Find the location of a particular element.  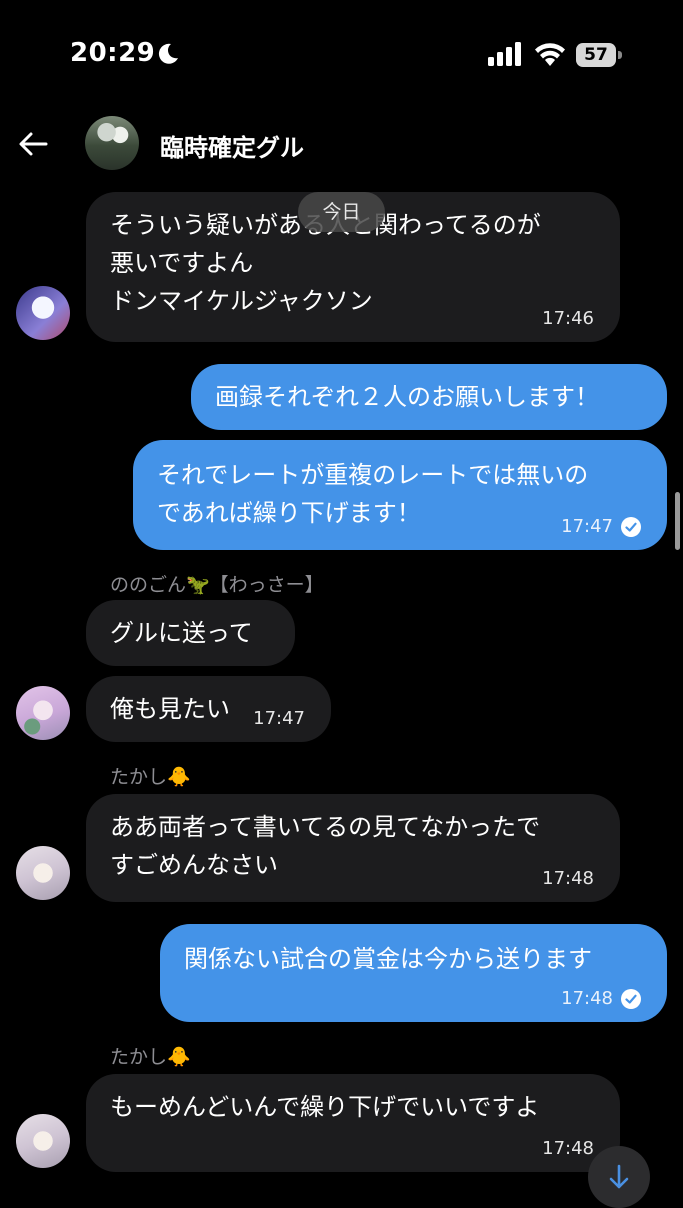

battery-icon: 57 is located at coordinates (599, 55).